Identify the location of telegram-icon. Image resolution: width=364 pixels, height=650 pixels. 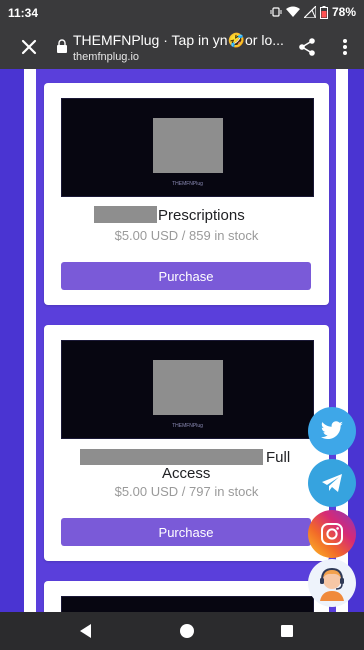
(332, 483).